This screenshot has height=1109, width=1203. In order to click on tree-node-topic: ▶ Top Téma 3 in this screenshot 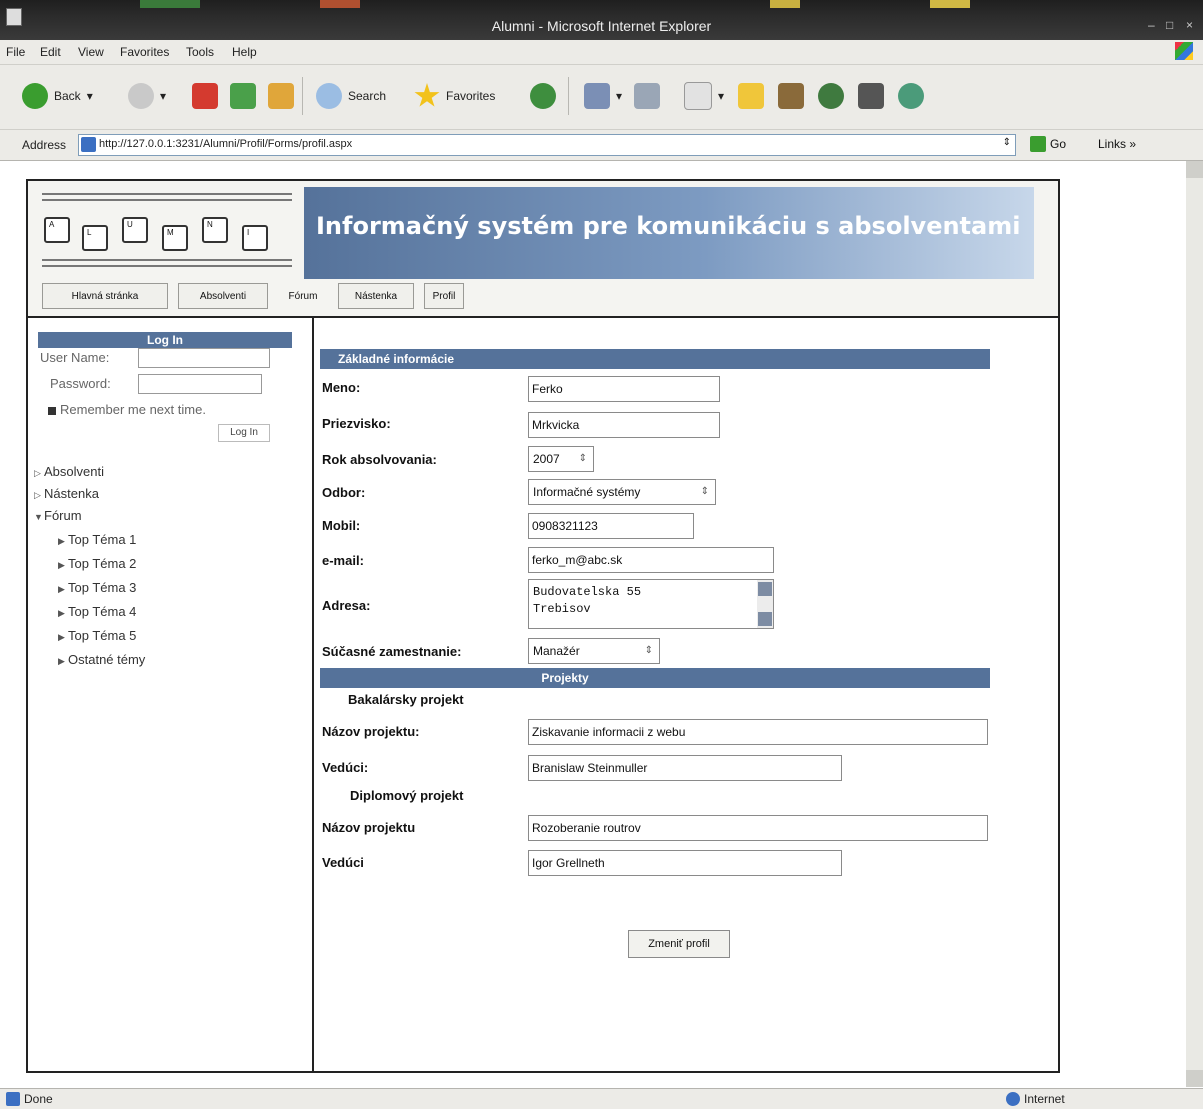, I will do `click(97, 587)`.